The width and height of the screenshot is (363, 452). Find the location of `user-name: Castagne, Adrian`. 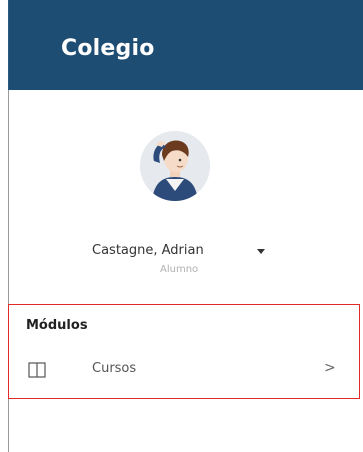

user-name: Castagne, Adrian is located at coordinates (148, 250).